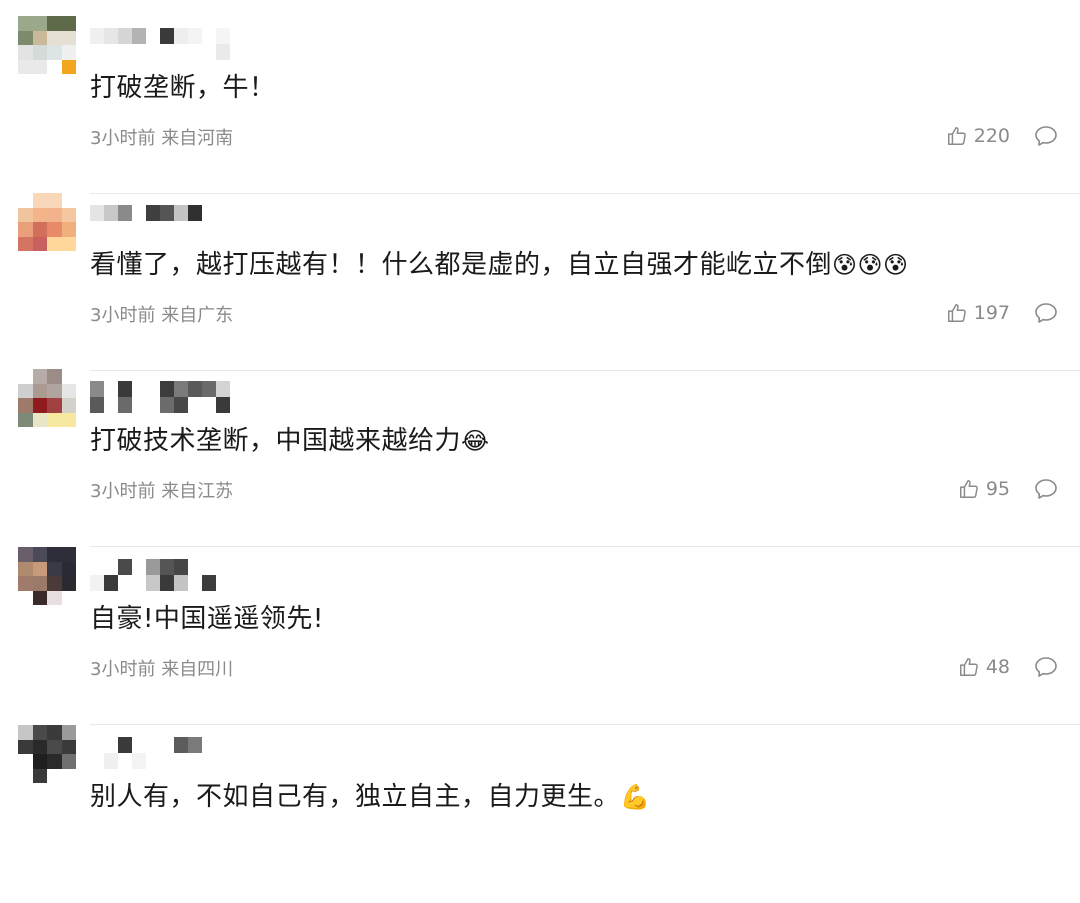  I want to click on comment-actions: 95, so click(1008, 489).